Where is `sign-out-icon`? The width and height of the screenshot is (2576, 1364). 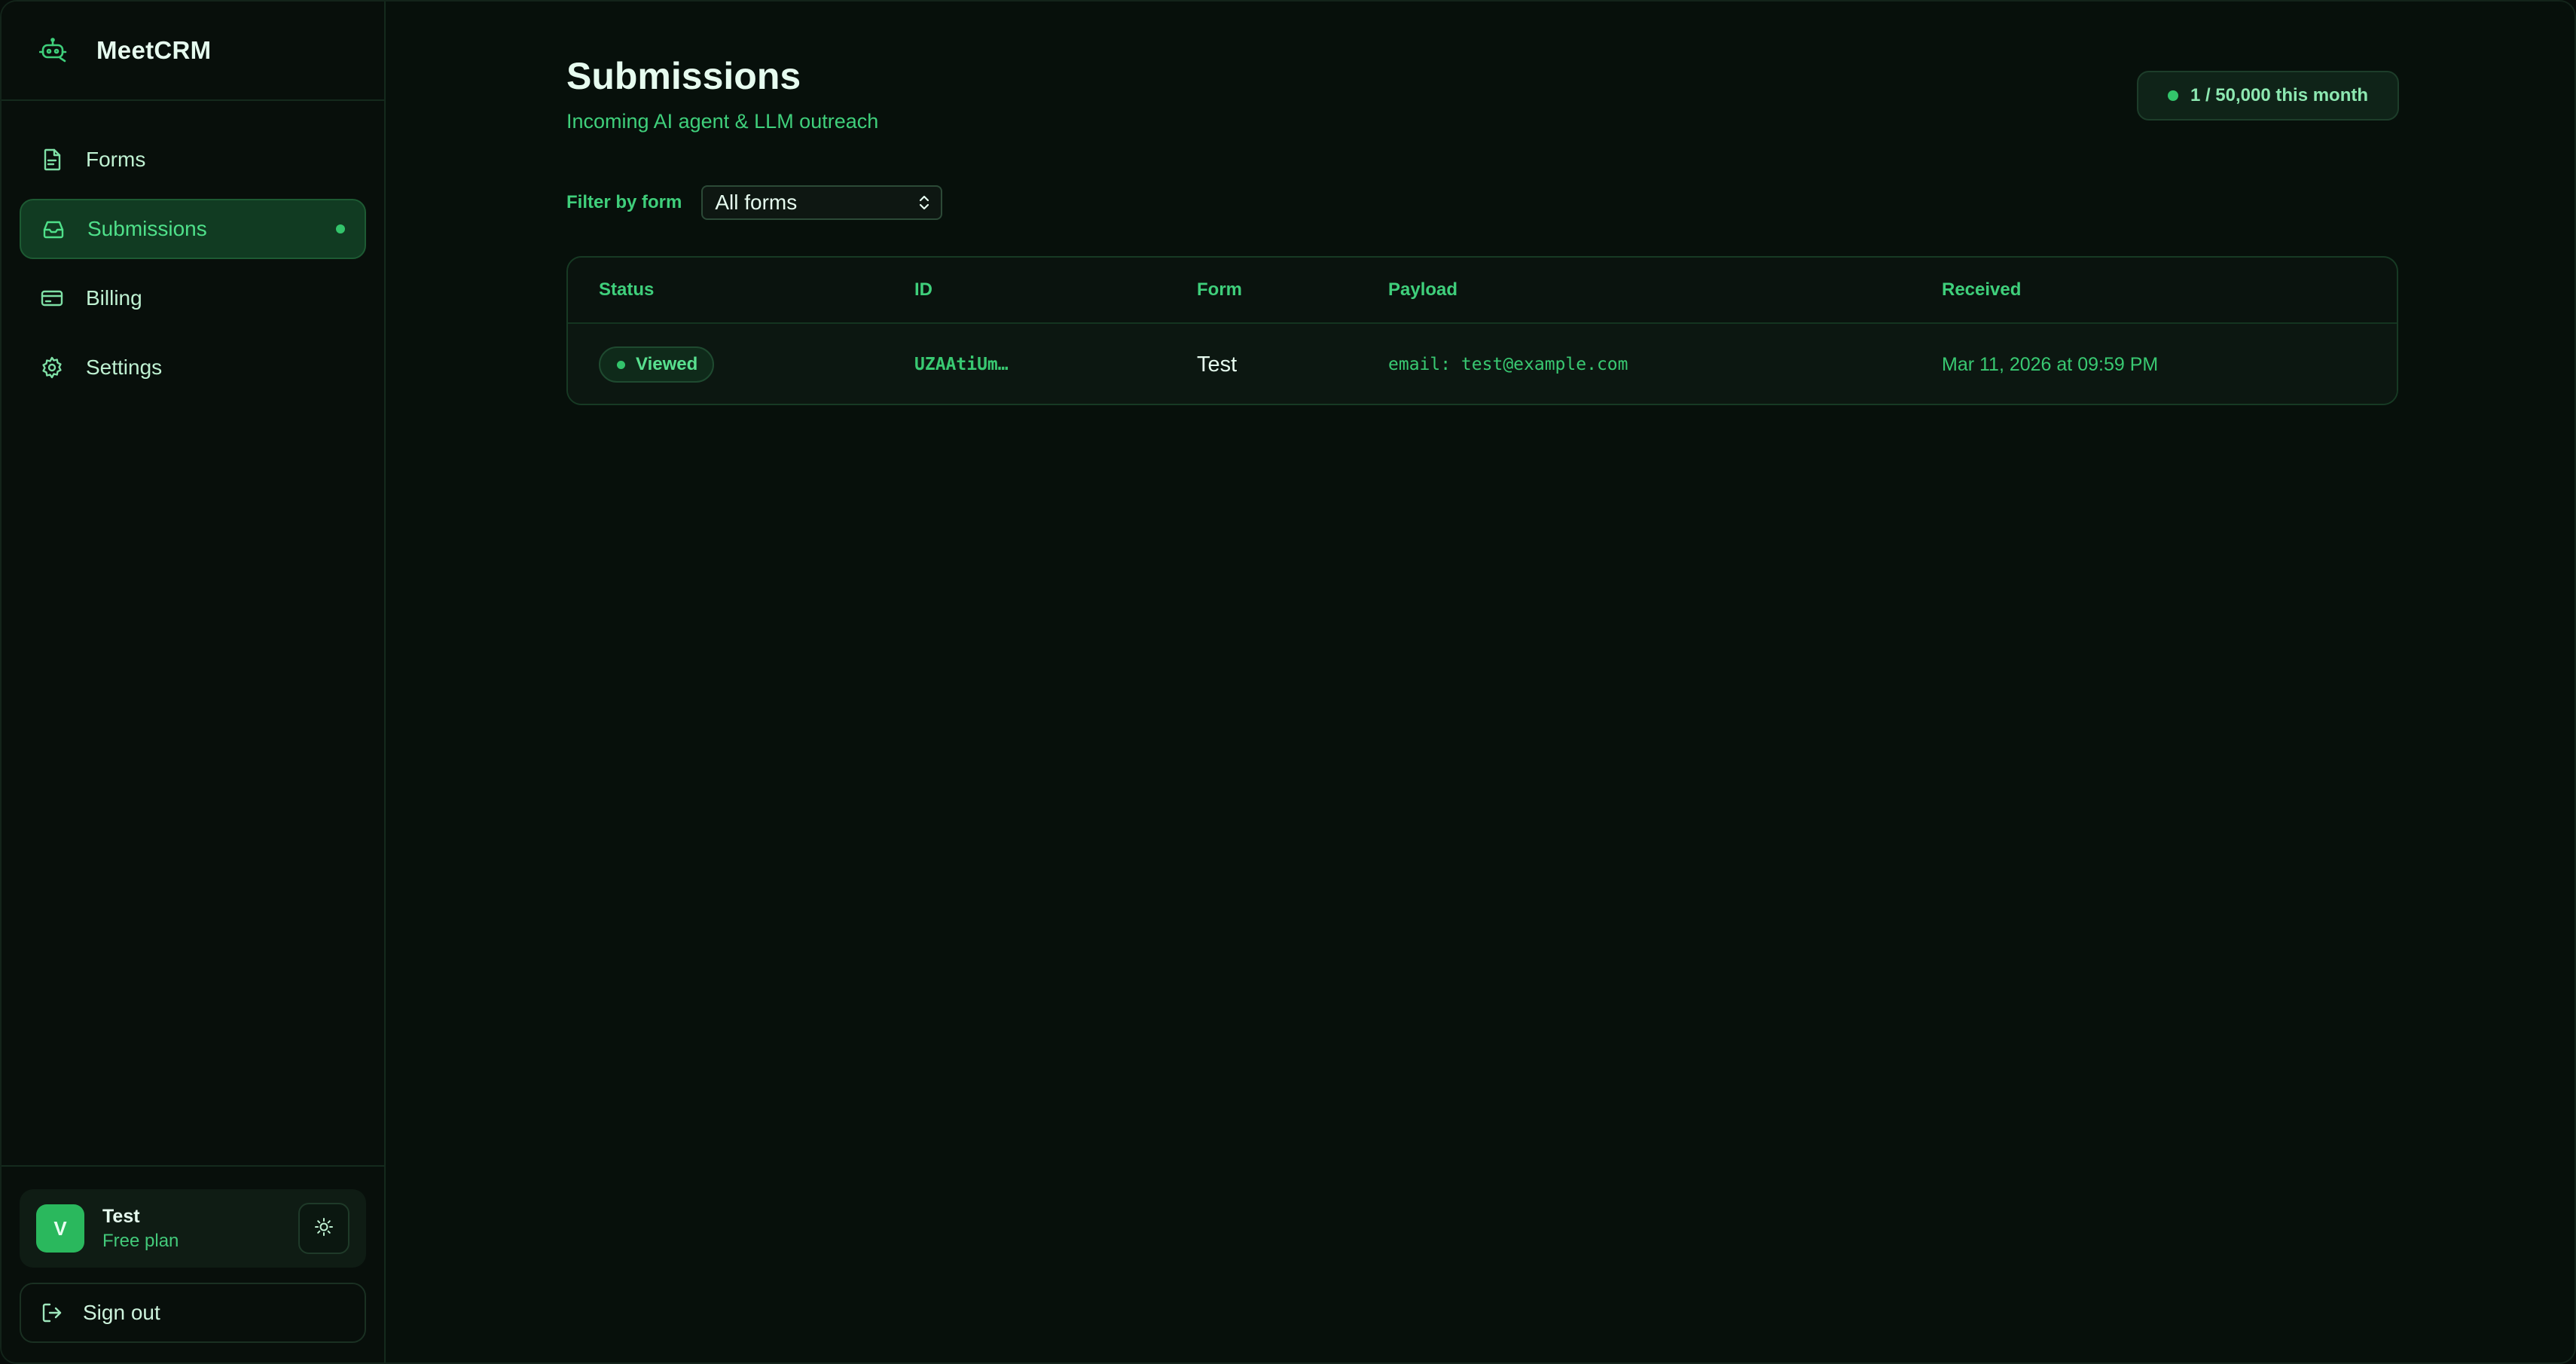 sign-out-icon is located at coordinates (52, 1313).